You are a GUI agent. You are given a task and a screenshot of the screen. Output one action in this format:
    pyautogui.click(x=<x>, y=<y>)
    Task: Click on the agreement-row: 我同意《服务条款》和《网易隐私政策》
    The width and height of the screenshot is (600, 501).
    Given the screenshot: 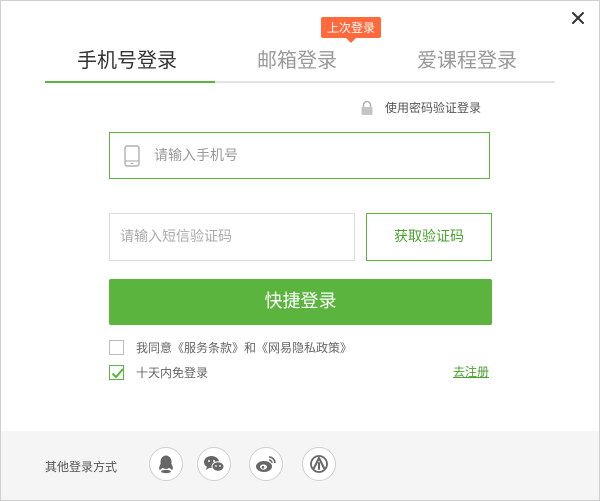 What is the action you would take?
    pyautogui.click(x=230, y=347)
    